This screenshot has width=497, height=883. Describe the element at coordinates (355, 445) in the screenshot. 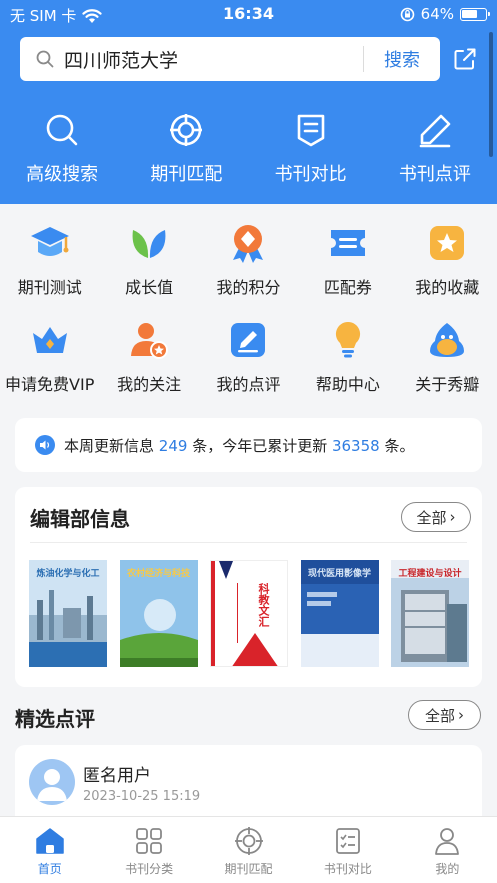

I see `yearly-count: 36358` at that location.